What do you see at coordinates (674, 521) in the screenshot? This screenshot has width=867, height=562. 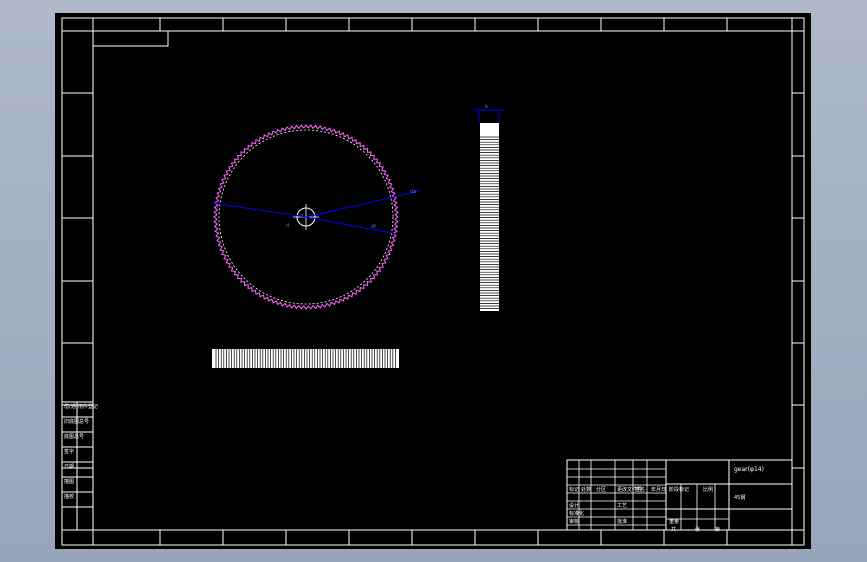 I see `title-block-label: 重量` at bounding box center [674, 521].